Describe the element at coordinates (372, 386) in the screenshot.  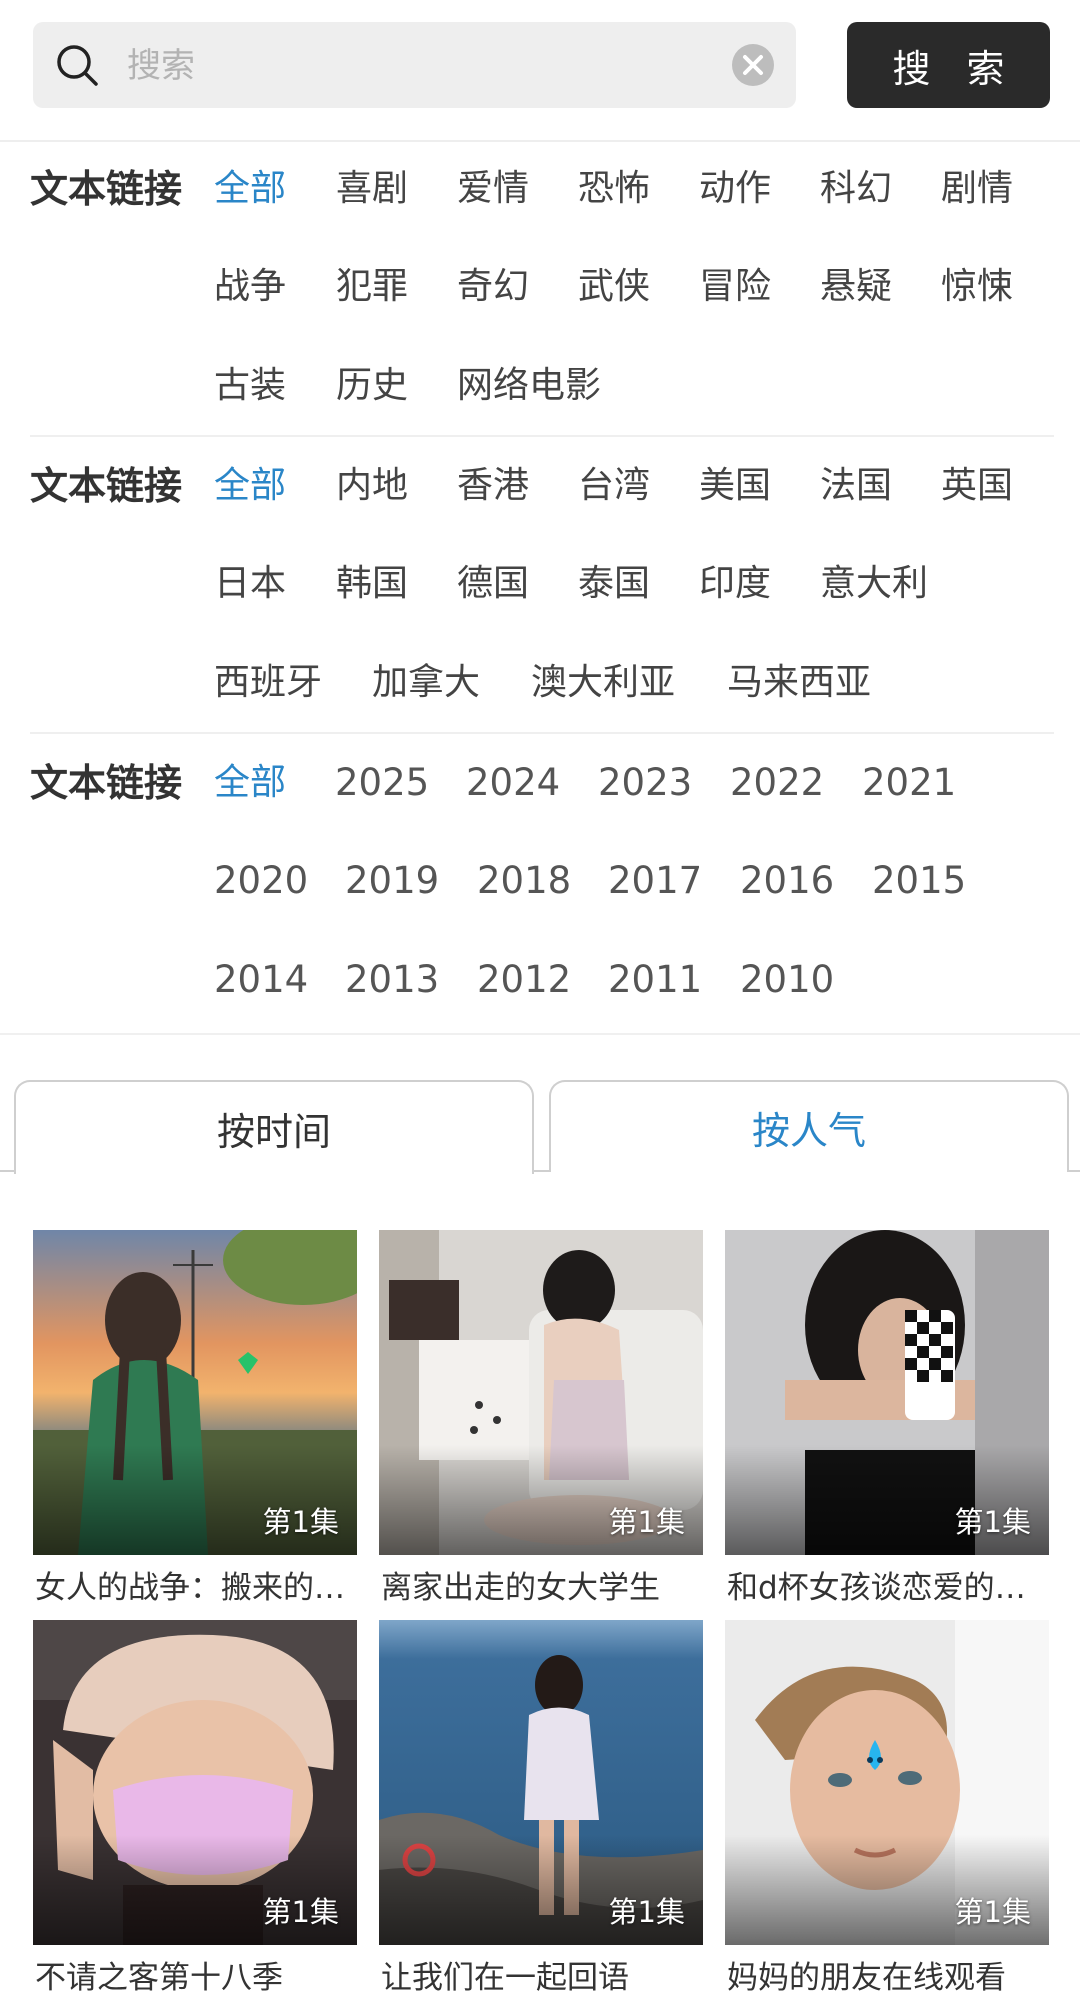
I see `filter-option: 历史` at that location.